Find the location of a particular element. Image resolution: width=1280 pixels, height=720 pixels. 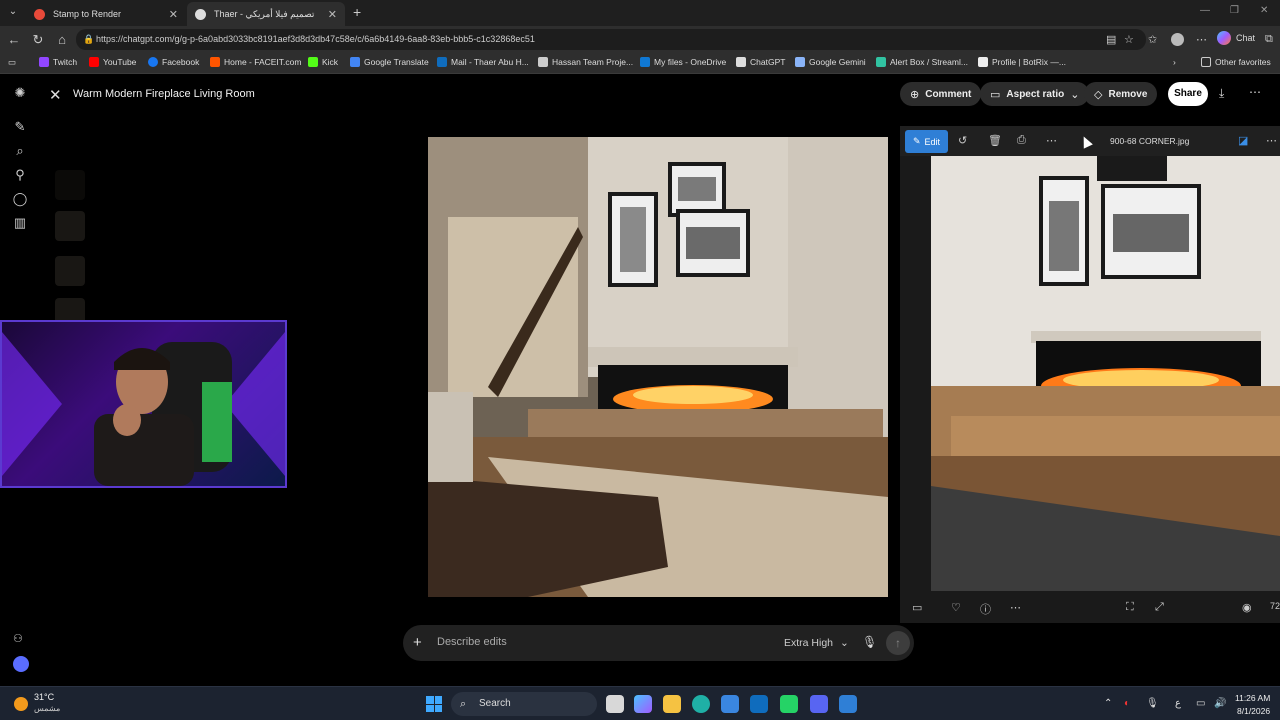

user-avatar is located at coordinates (21, 664).